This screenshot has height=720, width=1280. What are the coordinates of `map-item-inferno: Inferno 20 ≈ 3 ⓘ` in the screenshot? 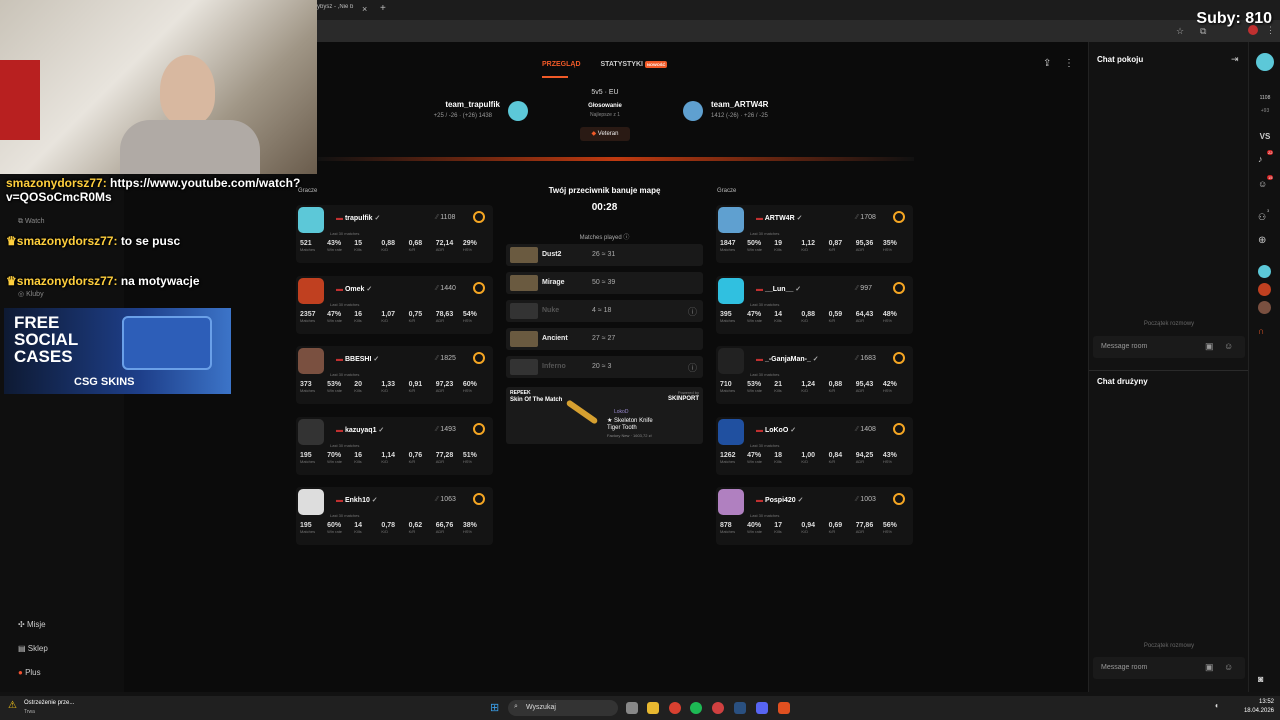 It's located at (604, 367).